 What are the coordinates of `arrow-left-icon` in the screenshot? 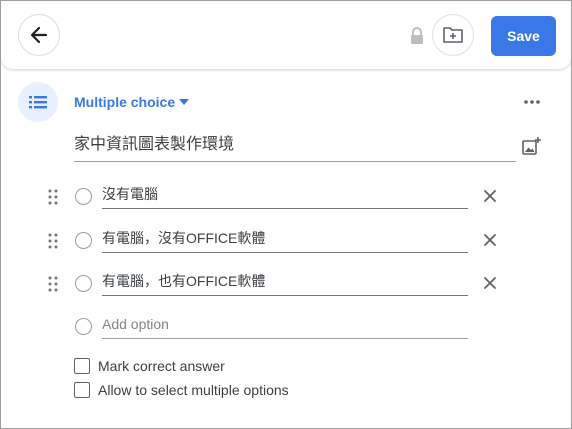 It's located at (39, 35).